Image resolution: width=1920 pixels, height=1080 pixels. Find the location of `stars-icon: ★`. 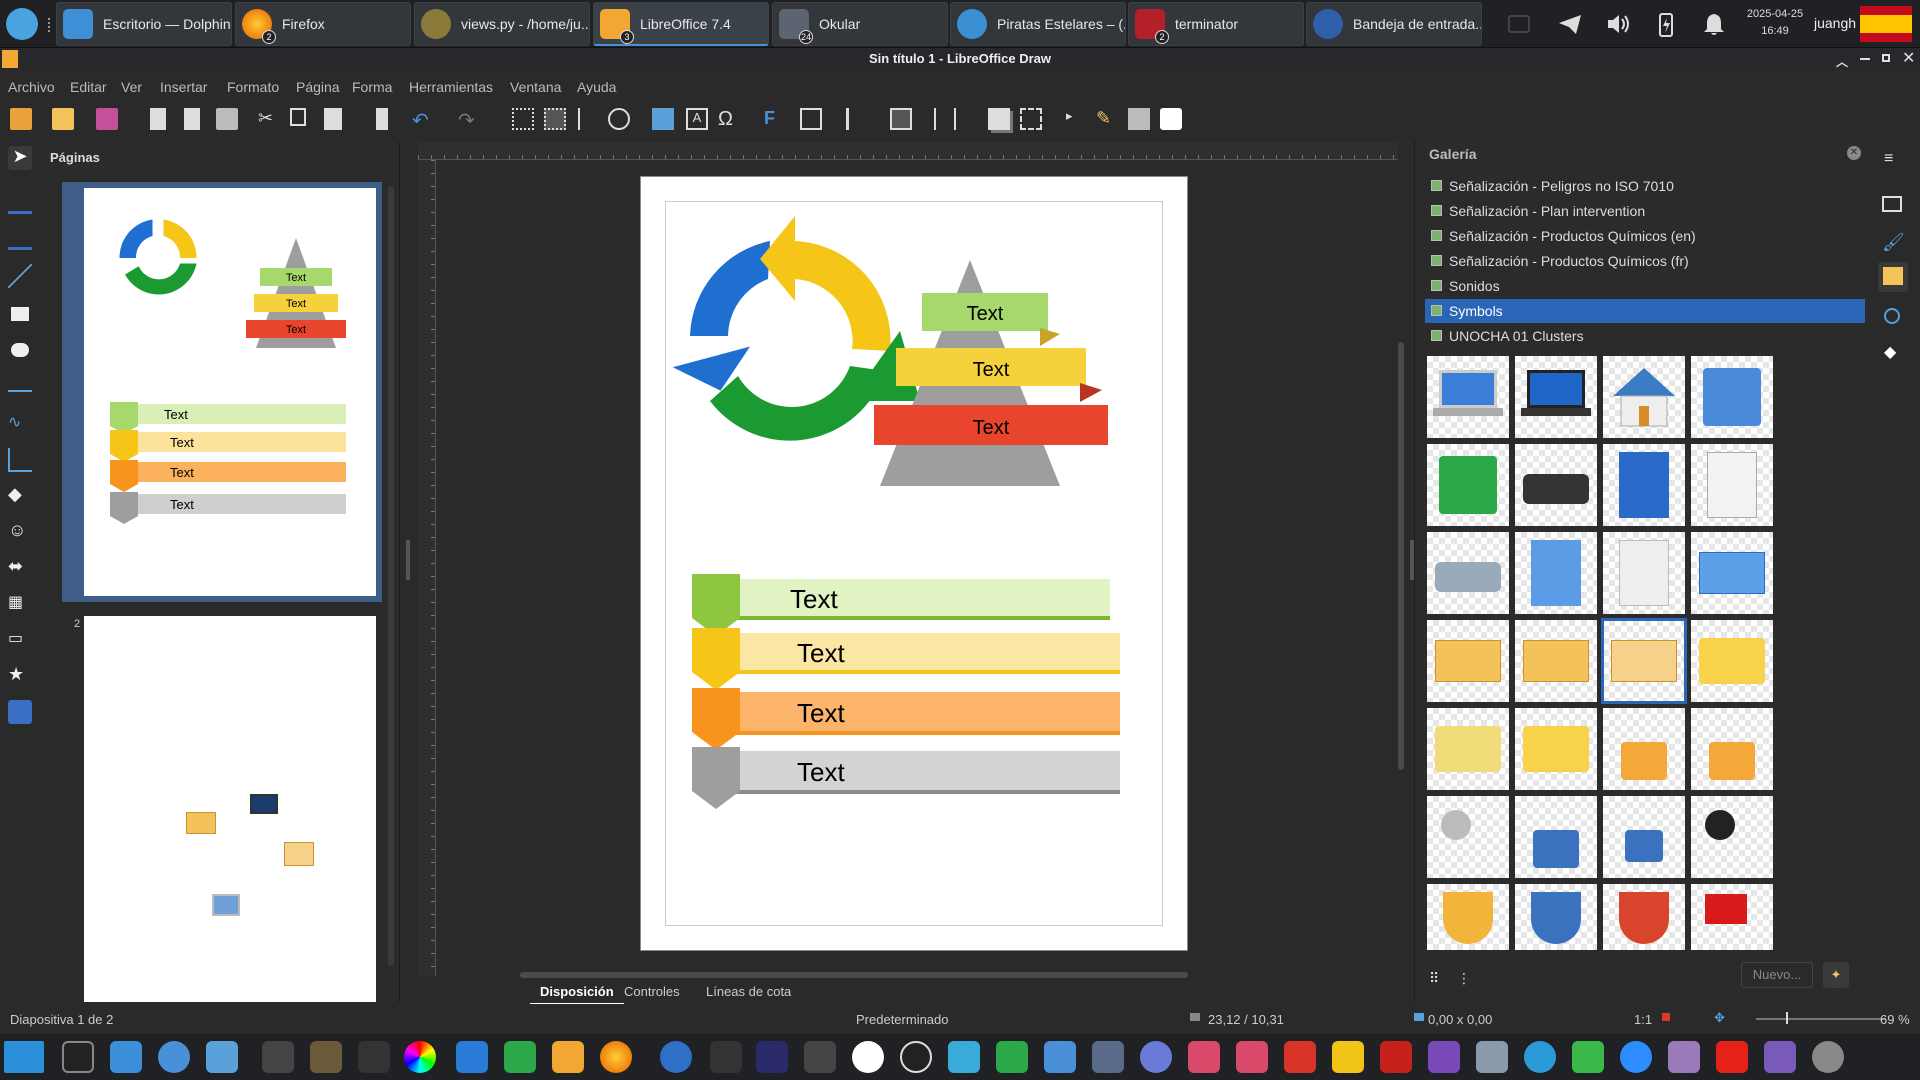

stars-icon: ★ is located at coordinates (20, 676).